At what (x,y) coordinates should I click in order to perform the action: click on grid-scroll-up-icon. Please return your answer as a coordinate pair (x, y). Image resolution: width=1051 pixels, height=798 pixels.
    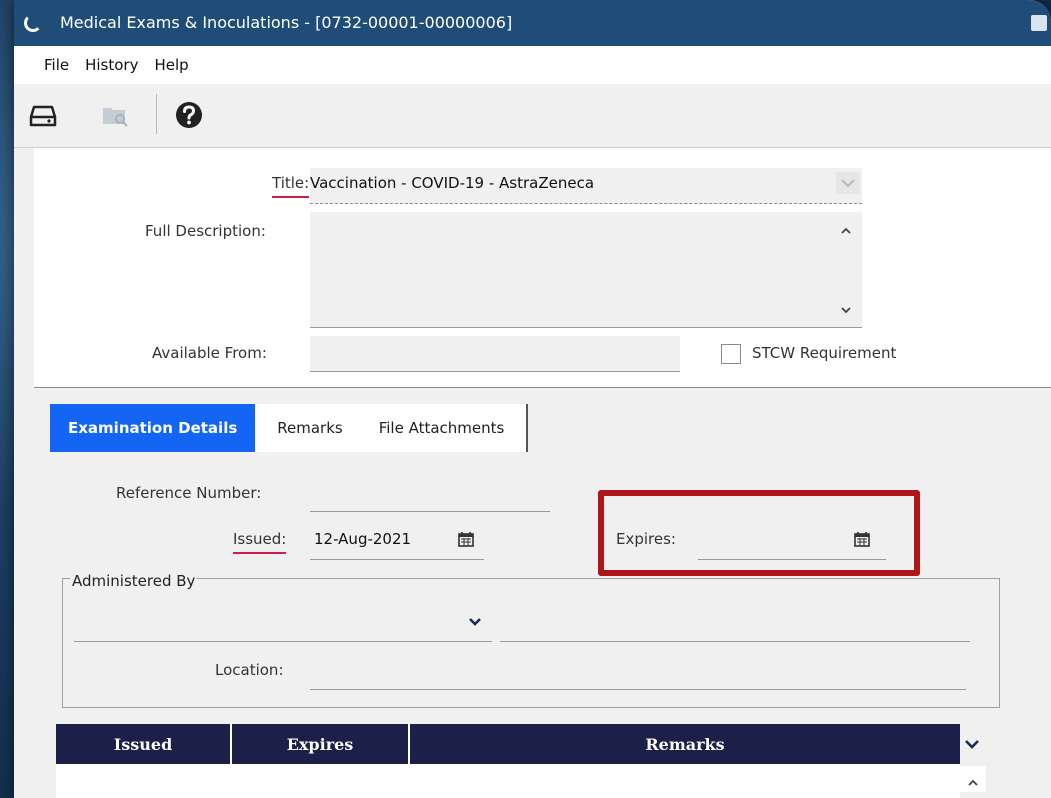
    Looking at the image, I should click on (973, 783).